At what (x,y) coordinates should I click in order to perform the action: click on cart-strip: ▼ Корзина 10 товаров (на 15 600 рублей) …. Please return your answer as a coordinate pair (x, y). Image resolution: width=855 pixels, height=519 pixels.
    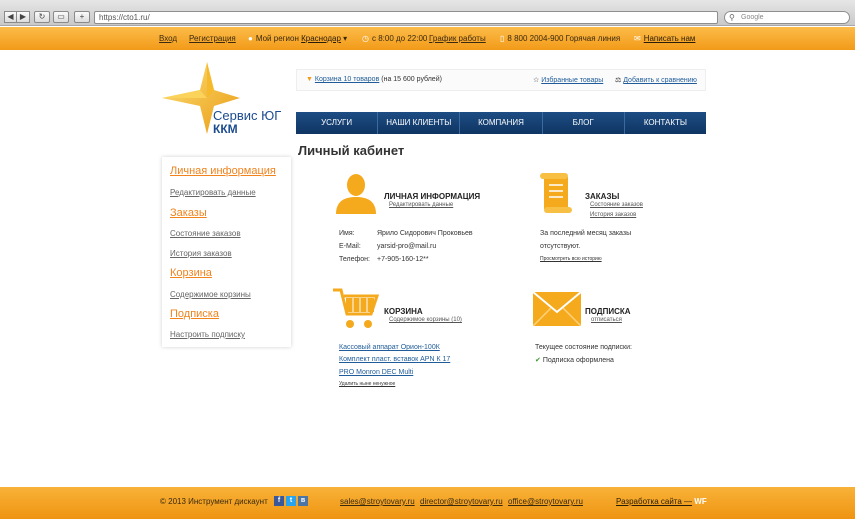
    Looking at the image, I should click on (501, 80).